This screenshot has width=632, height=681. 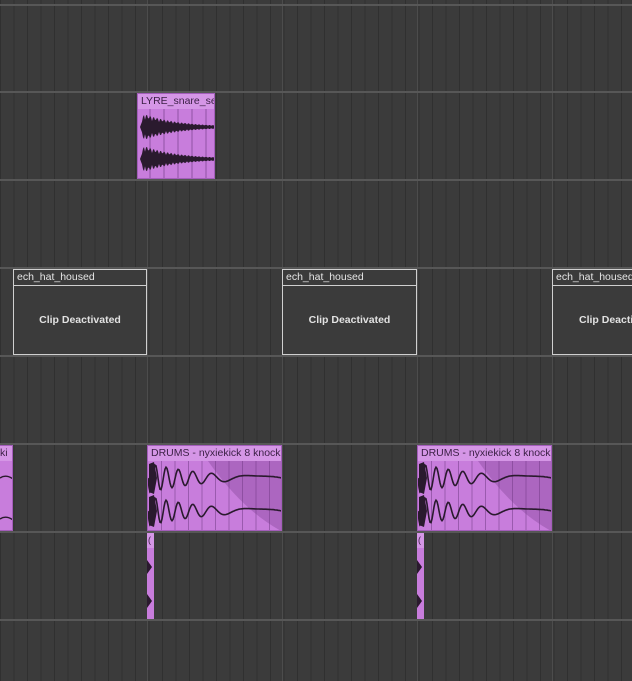 I want to click on clip-title: LYRE_snare_ser, so click(x=176, y=101).